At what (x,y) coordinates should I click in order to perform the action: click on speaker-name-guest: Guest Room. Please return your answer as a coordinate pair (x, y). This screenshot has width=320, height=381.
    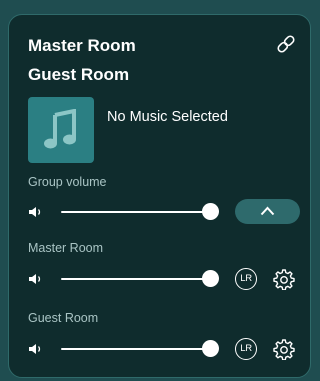
    Looking at the image, I should click on (63, 318).